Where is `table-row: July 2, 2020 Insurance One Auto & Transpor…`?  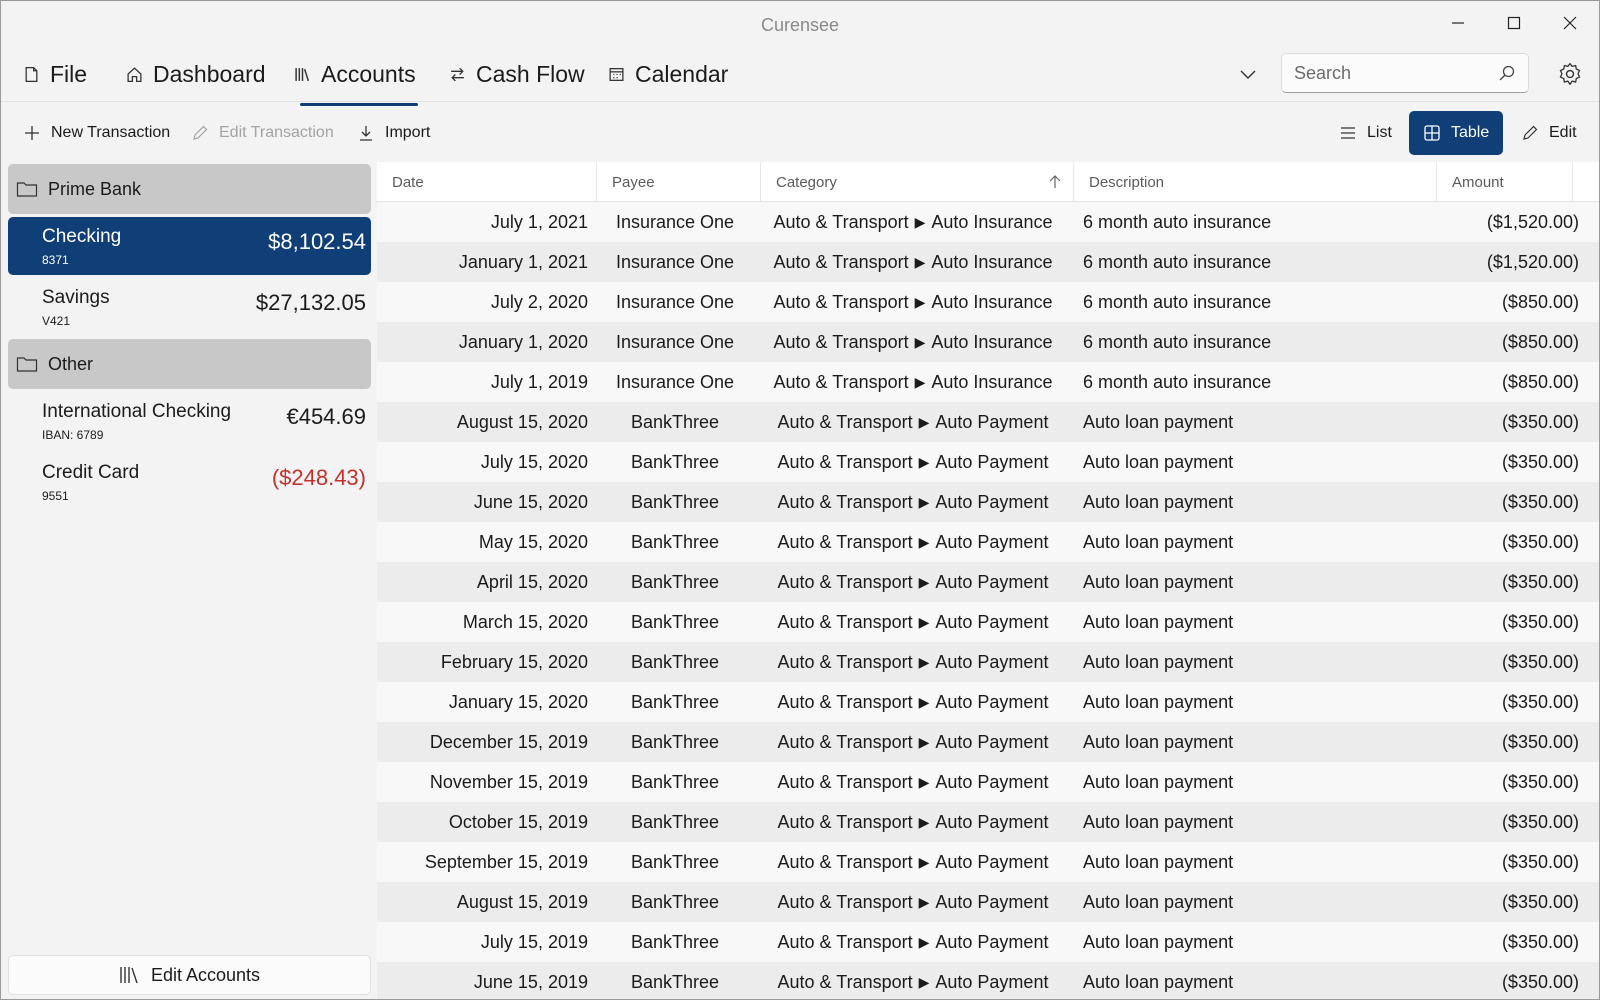
table-row: July 2, 2020 Insurance One Auto & Transpor… is located at coordinates (988, 302).